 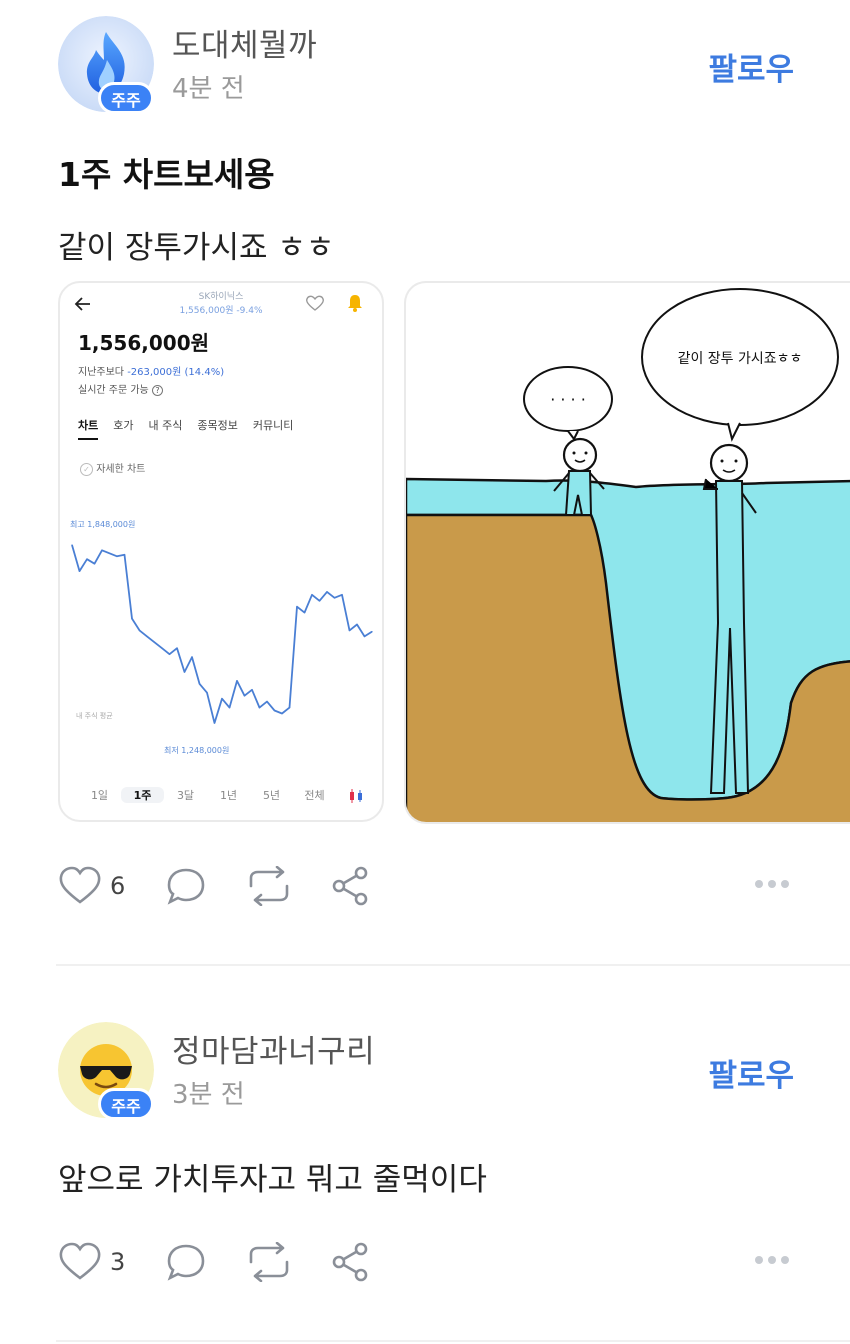 I want to click on post-body: 앞으로 가치투자고 뭐고 줄먹이다, so click(x=272, y=1180).